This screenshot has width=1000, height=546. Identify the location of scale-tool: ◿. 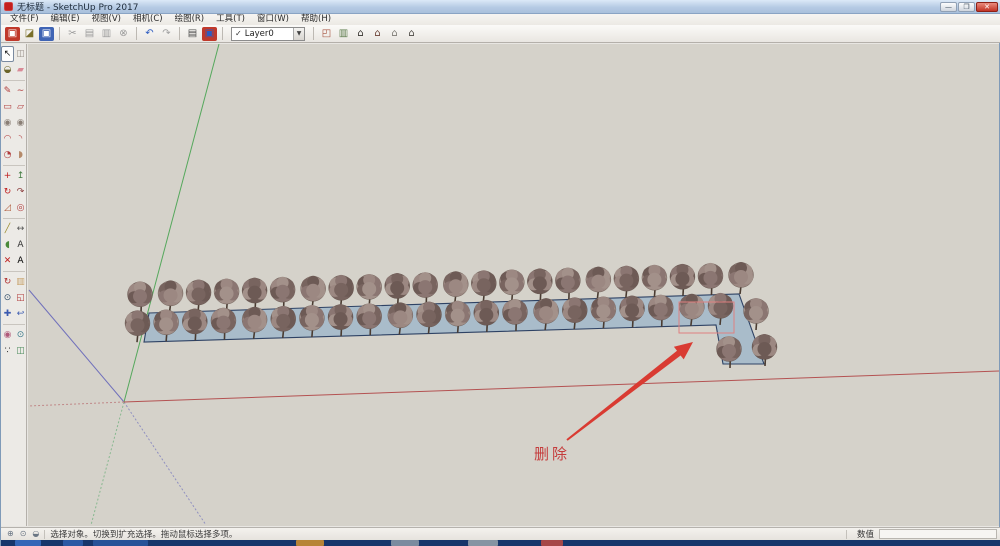
(7, 208).